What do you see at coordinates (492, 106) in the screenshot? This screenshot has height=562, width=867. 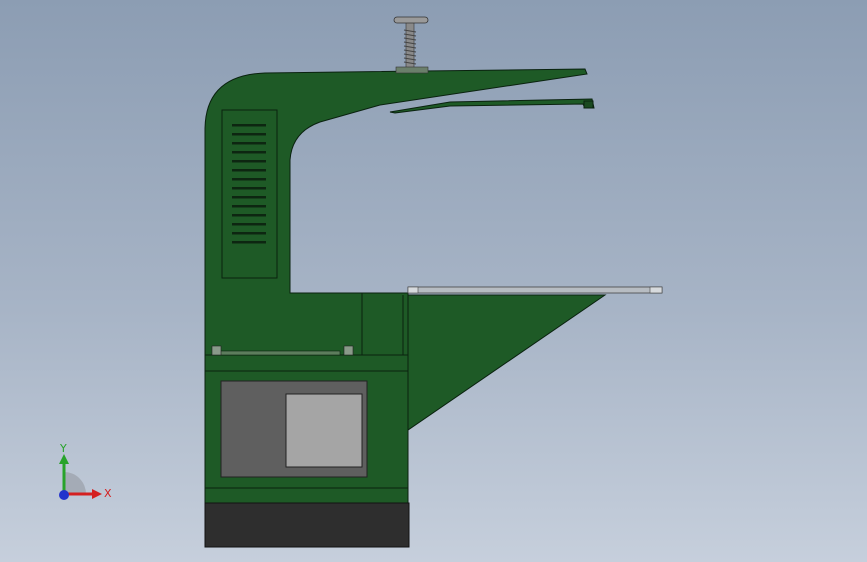 I see `blade-guide-arm` at bounding box center [492, 106].